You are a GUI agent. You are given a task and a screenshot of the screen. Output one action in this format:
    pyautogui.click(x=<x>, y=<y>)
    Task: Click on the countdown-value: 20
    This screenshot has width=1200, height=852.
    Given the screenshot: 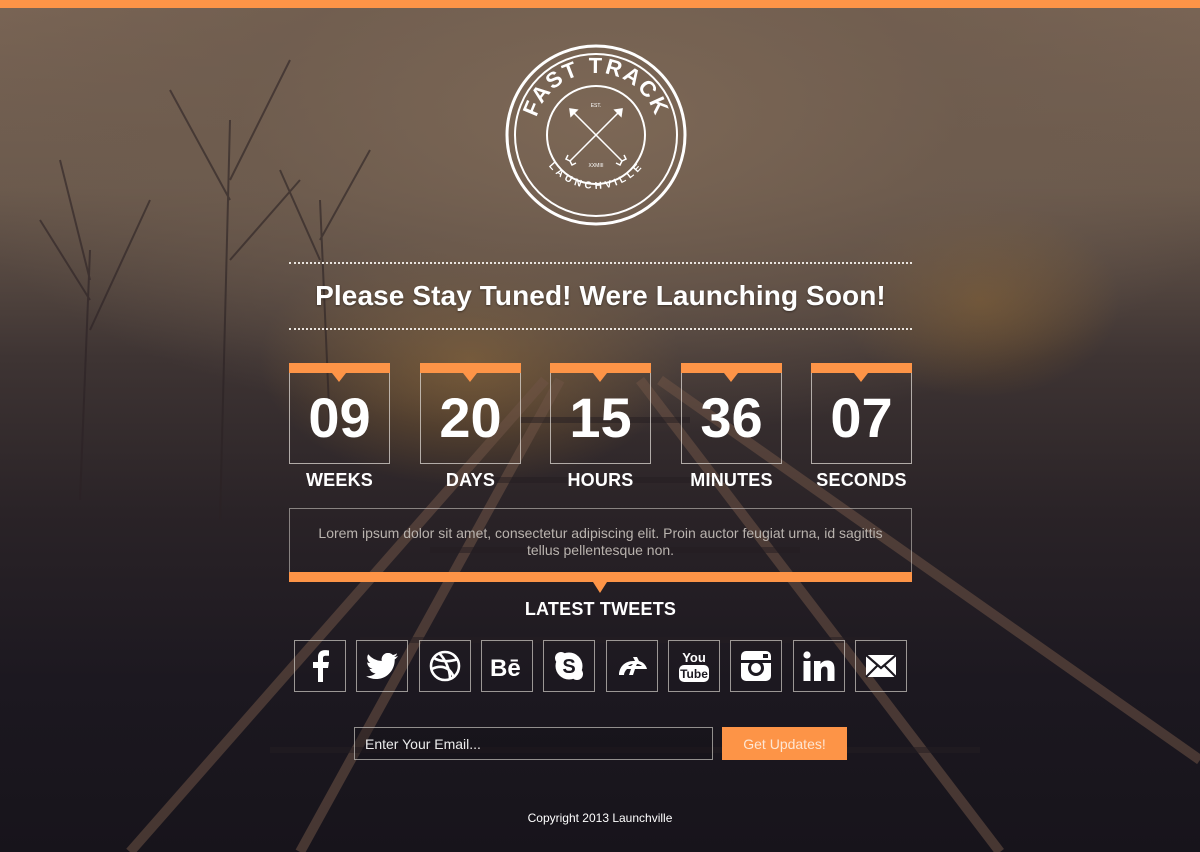 What is the action you would take?
    pyautogui.click(x=470, y=418)
    